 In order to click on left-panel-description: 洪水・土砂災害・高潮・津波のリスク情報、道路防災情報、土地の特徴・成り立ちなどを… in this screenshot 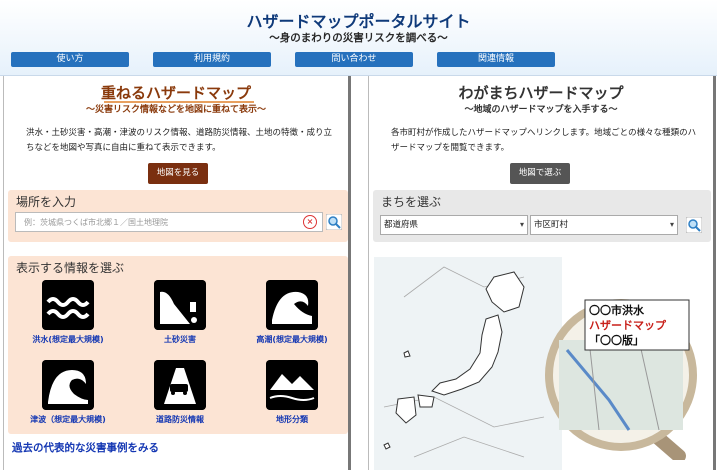, I will do `click(179, 140)`.